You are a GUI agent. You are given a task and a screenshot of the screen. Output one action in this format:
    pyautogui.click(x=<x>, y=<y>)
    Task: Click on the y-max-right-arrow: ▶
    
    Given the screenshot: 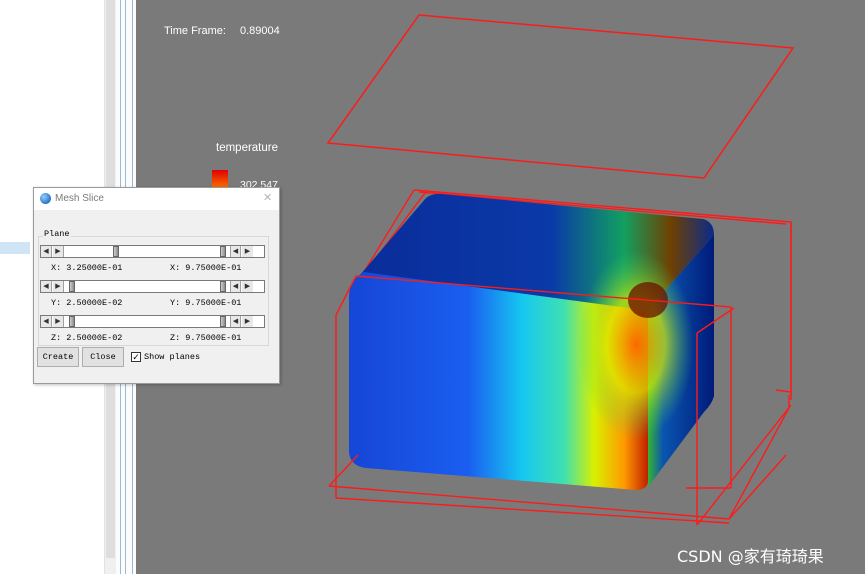 What is the action you would take?
    pyautogui.click(x=247, y=286)
    